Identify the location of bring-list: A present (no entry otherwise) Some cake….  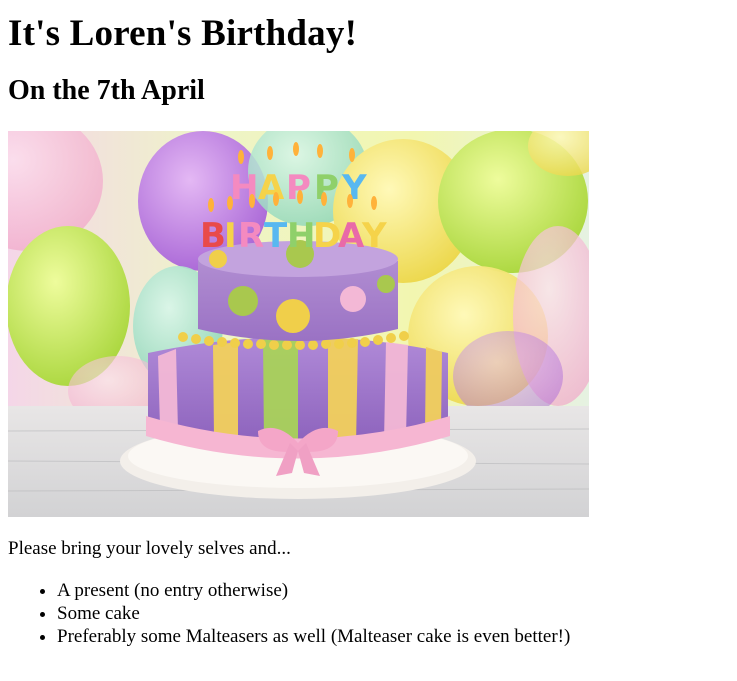
(368, 613).